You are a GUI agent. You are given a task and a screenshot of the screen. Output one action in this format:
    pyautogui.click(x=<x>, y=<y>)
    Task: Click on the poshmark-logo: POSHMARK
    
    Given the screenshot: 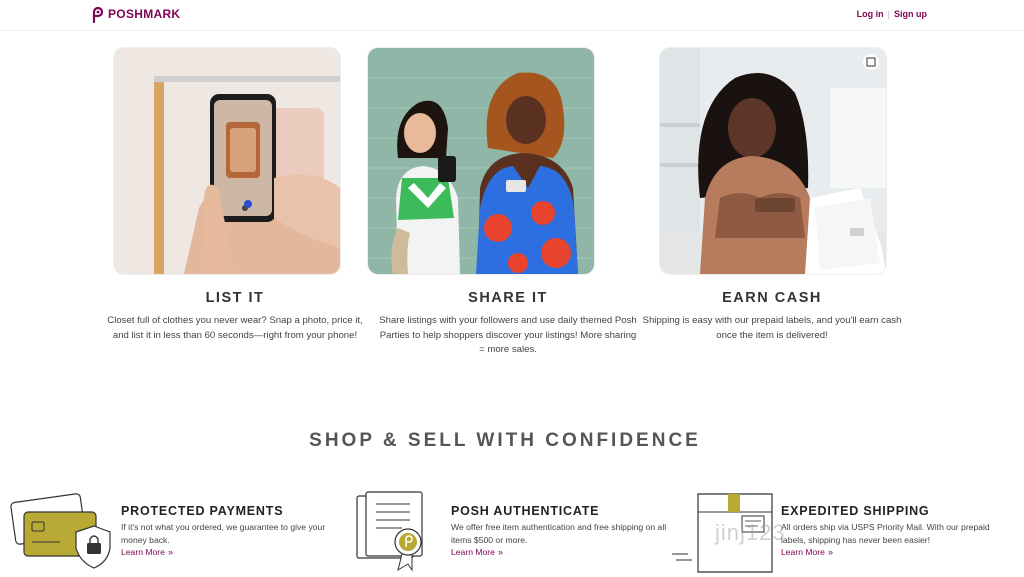 What is the action you would take?
    pyautogui.click(x=135, y=14)
    